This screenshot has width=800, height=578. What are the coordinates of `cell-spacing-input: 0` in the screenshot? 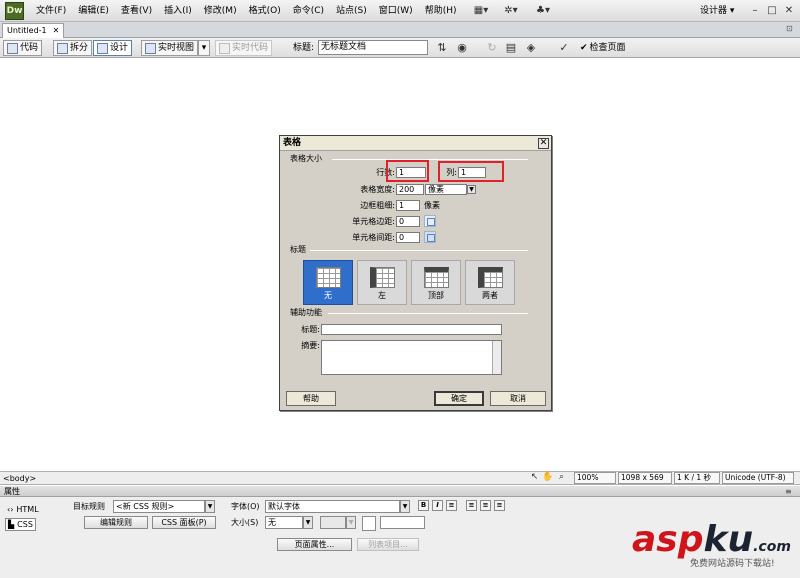 It's located at (408, 237).